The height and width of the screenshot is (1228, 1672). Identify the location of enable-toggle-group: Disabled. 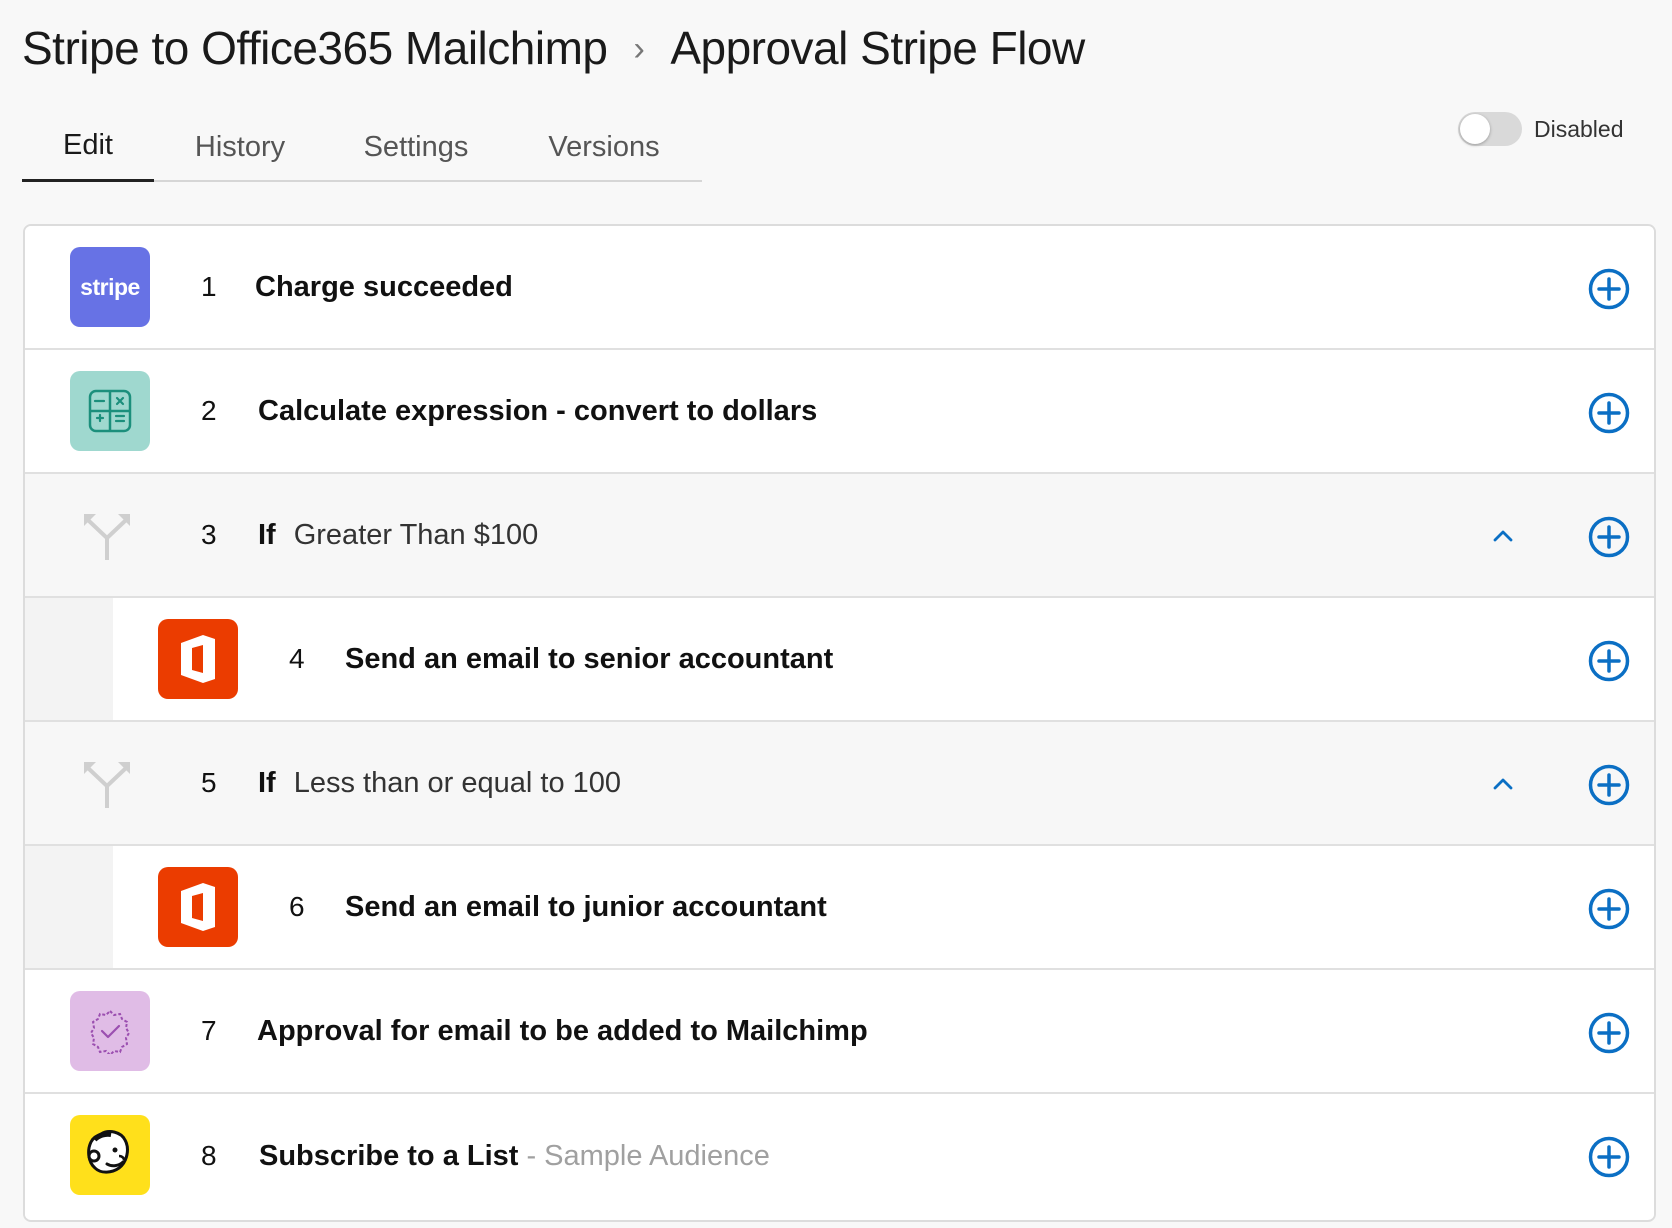
(1541, 129).